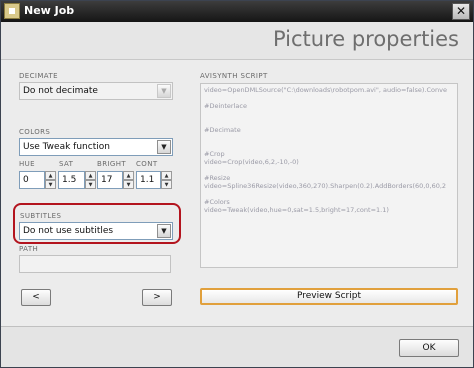  I want to click on cont-input: 1.1, so click(148, 180).